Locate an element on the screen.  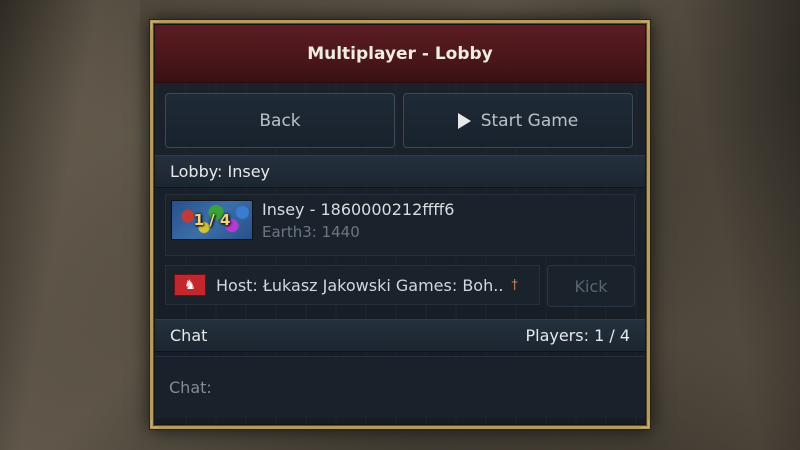
map-thumbnail: 1 / 4 is located at coordinates (212, 220).